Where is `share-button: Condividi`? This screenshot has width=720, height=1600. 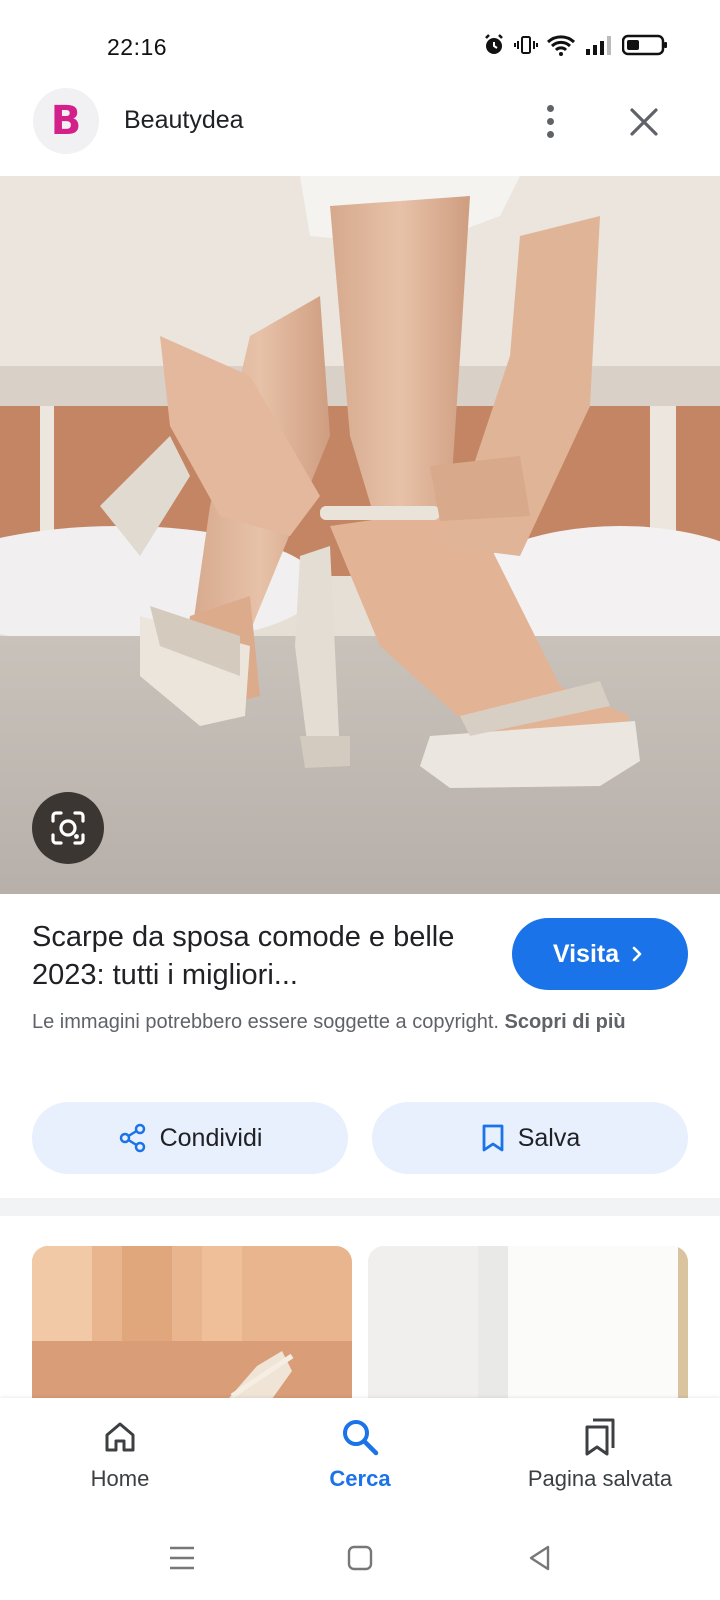 share-button: Condividi is located at coordinates (190, 1138).